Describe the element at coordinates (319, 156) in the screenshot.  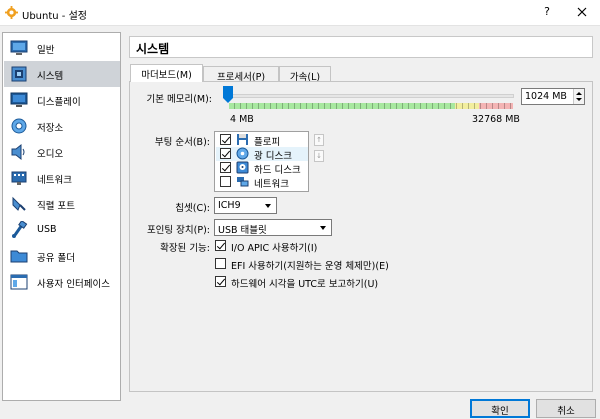
I see `move-down-button: ↓` at that location.